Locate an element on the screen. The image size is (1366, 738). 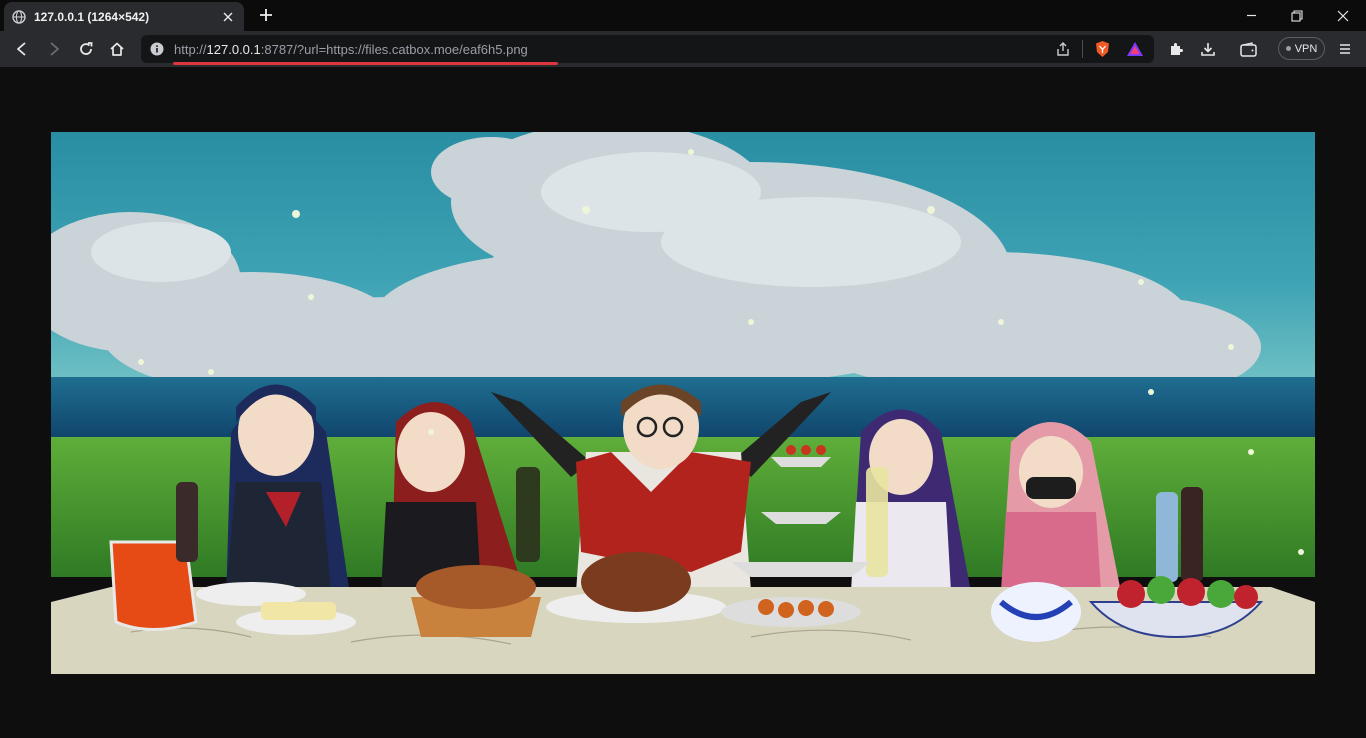
close-tab-icon is located at coordinates (228, 17).